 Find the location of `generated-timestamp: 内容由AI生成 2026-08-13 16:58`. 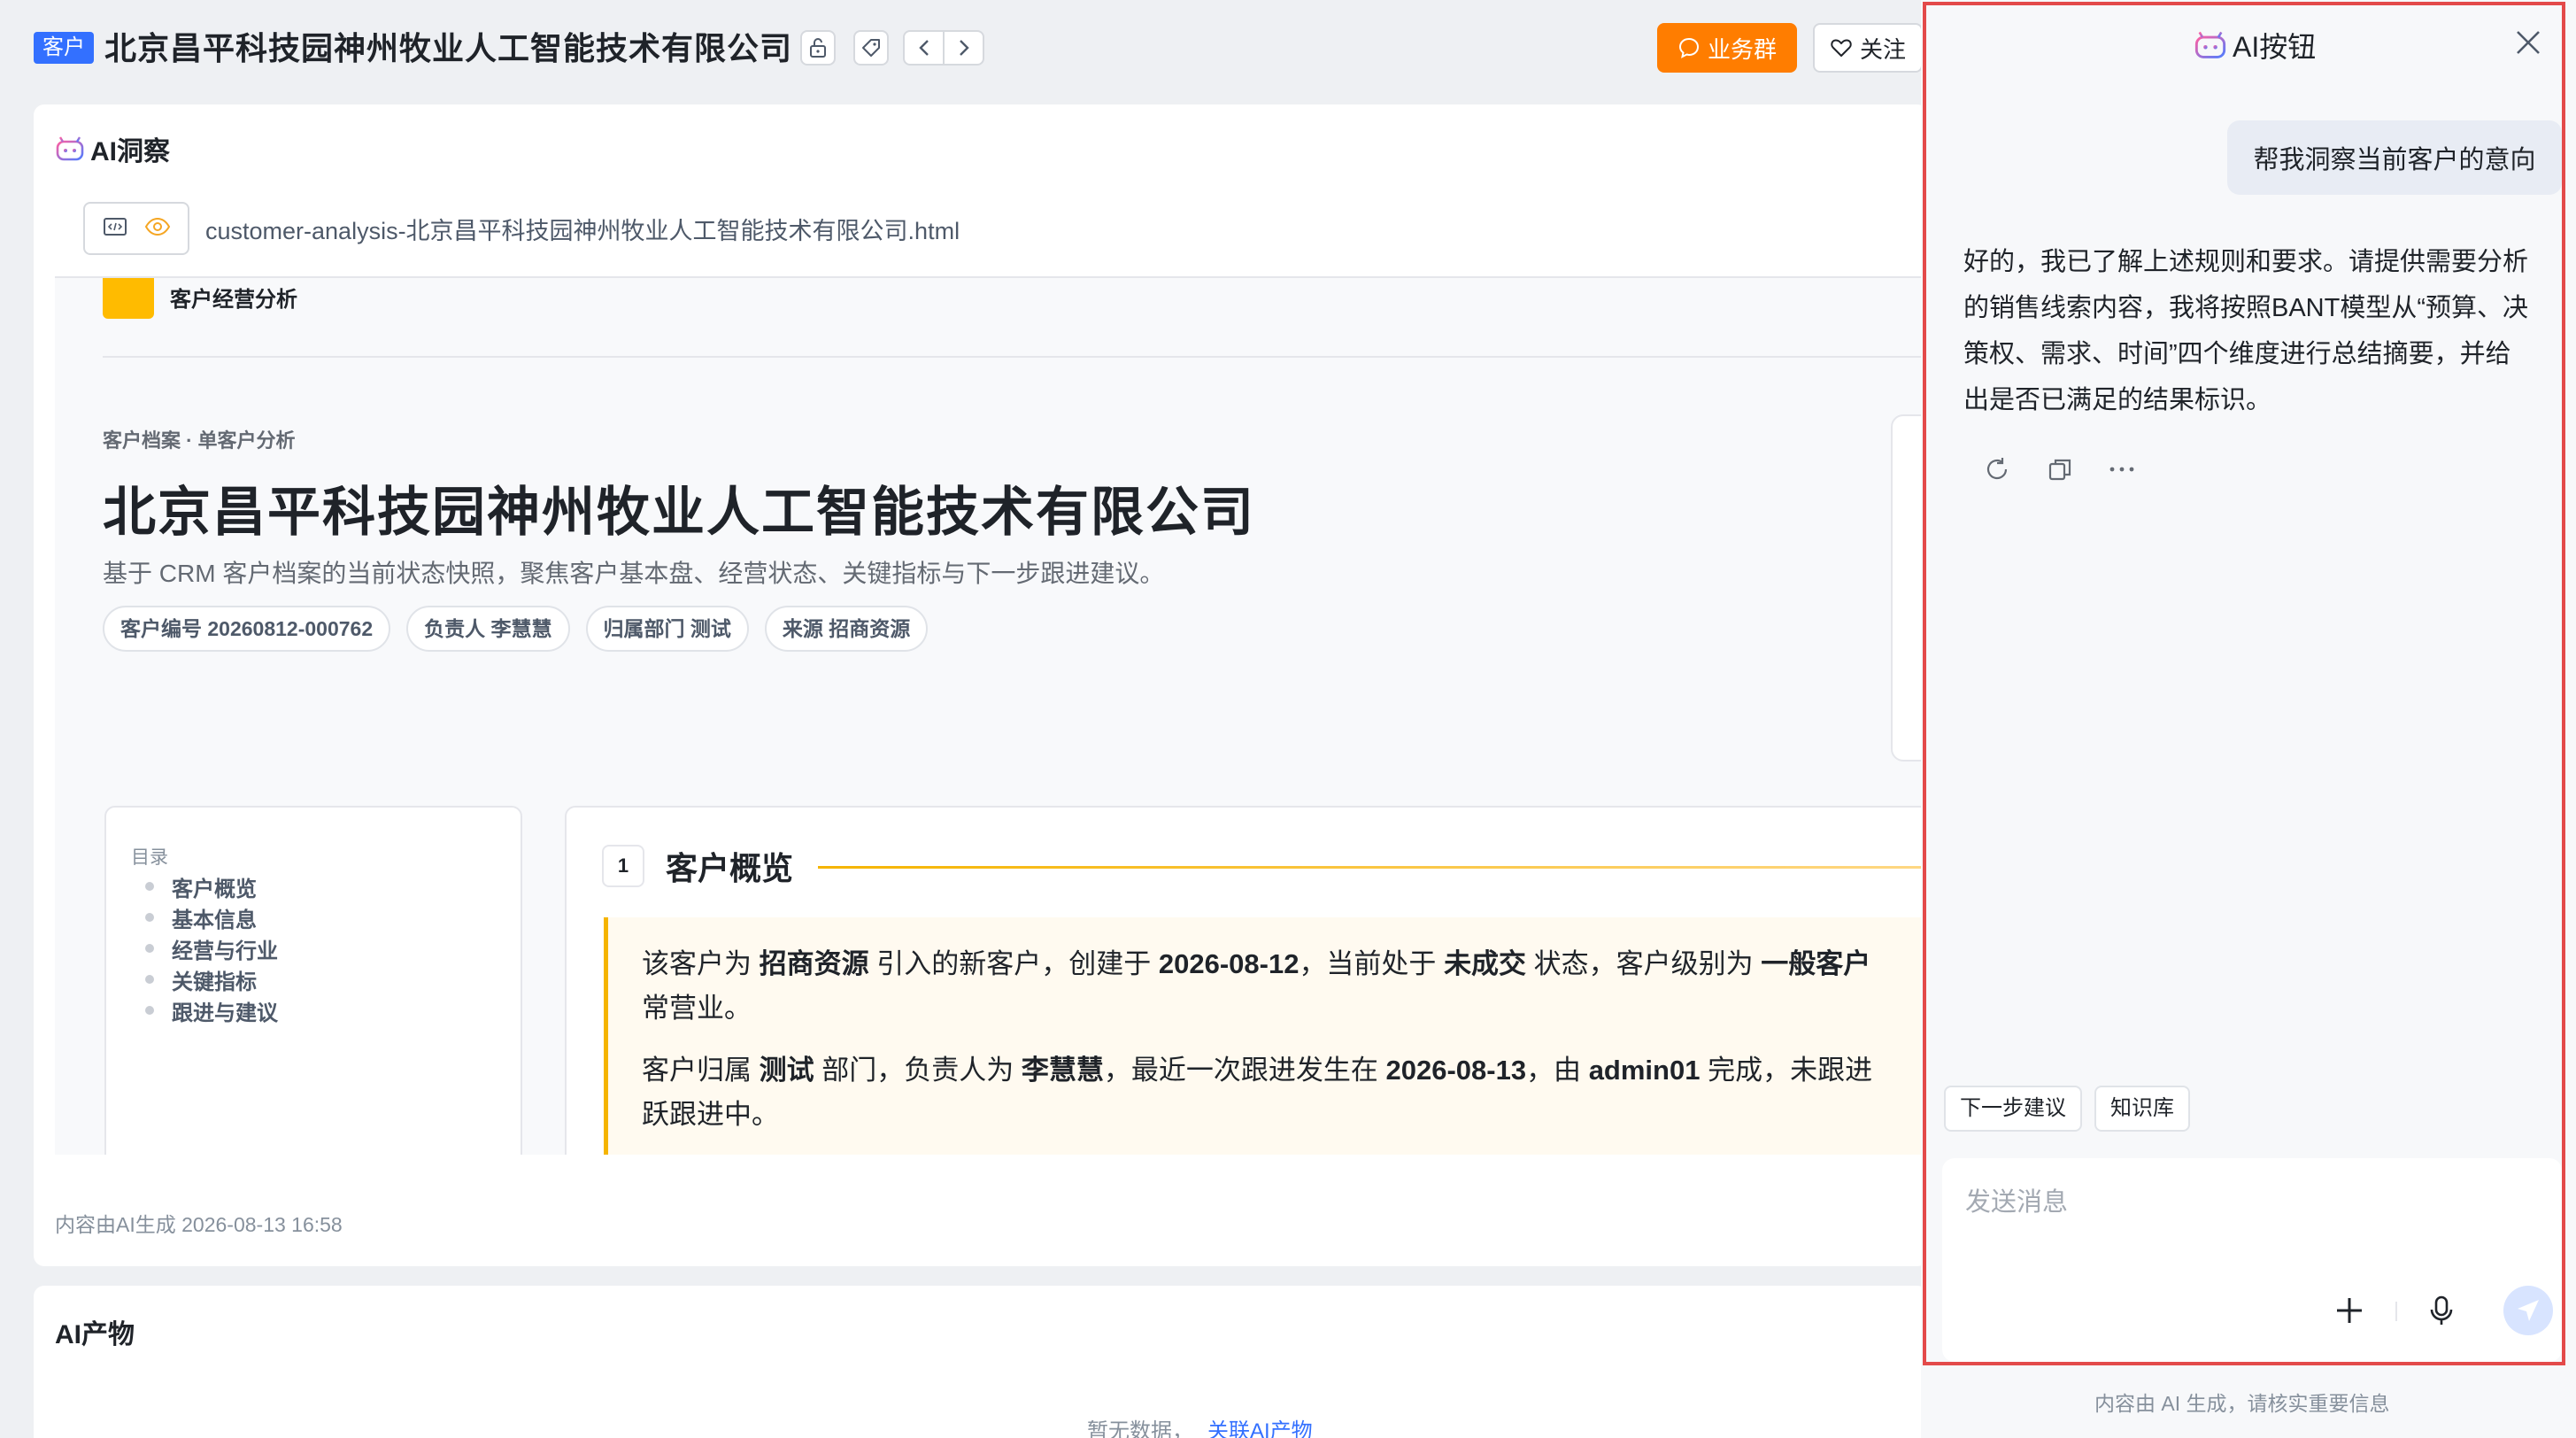

generated-timestamp: 内容由AI生成 2026-08-13 16:58 is located at coordinates (199, 1224).